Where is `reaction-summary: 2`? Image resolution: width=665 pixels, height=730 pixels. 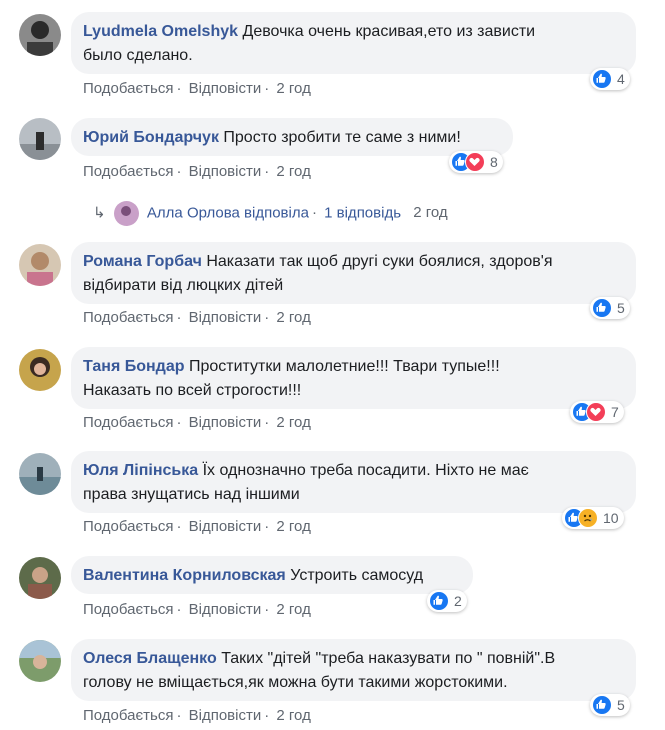
reaction-summary: 2 is located at coordinates (447, 601).